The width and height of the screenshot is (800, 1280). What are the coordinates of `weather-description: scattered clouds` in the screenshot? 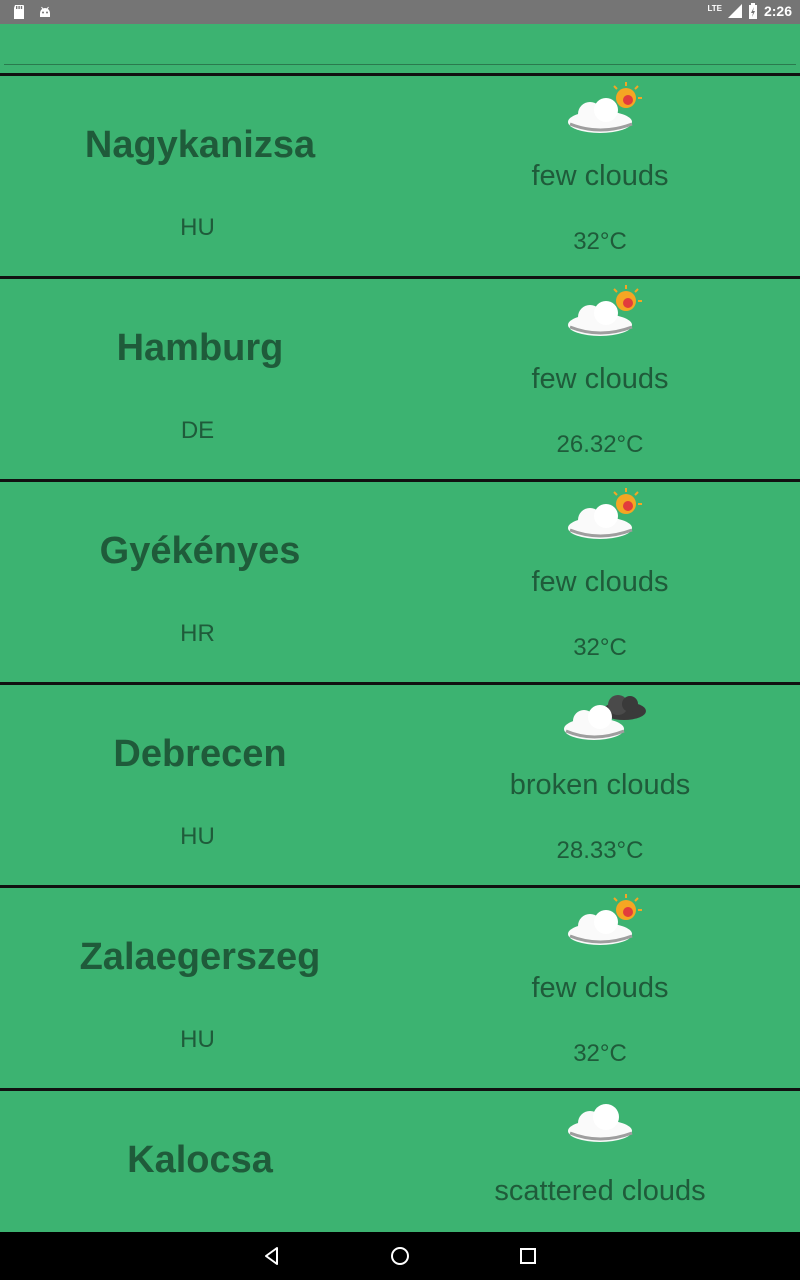 It's located at (600, 1191).